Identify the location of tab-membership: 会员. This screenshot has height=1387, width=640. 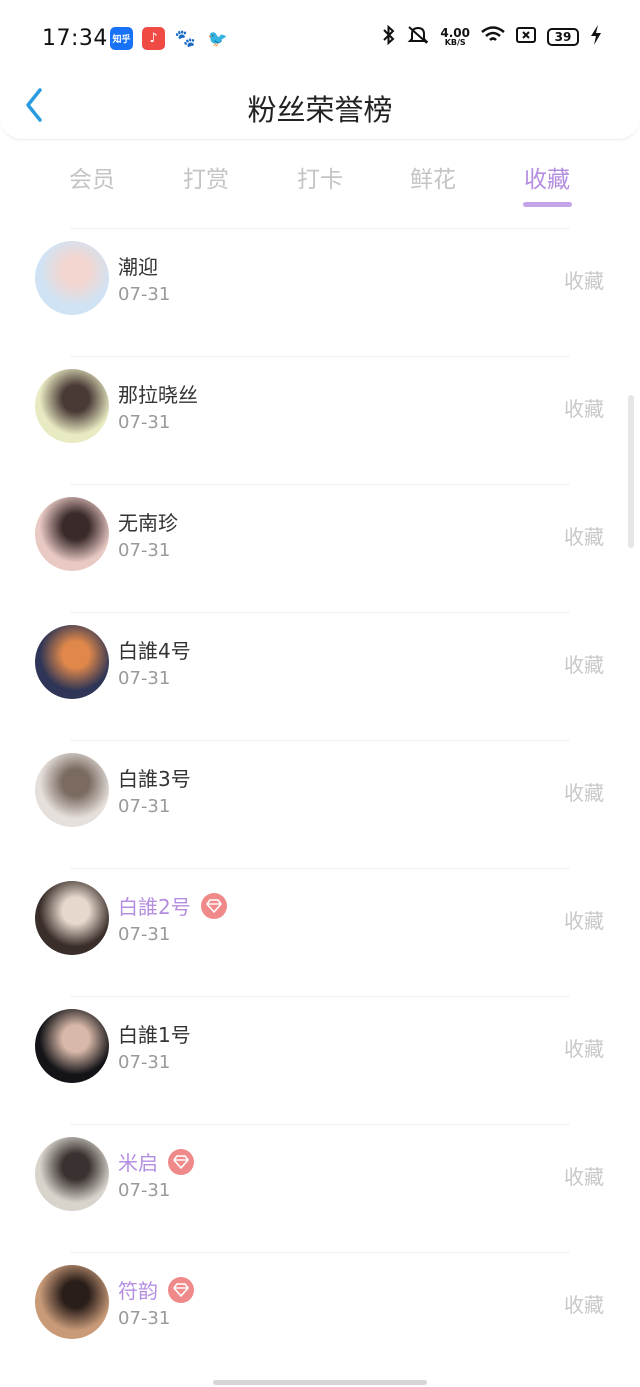
(92, 177).